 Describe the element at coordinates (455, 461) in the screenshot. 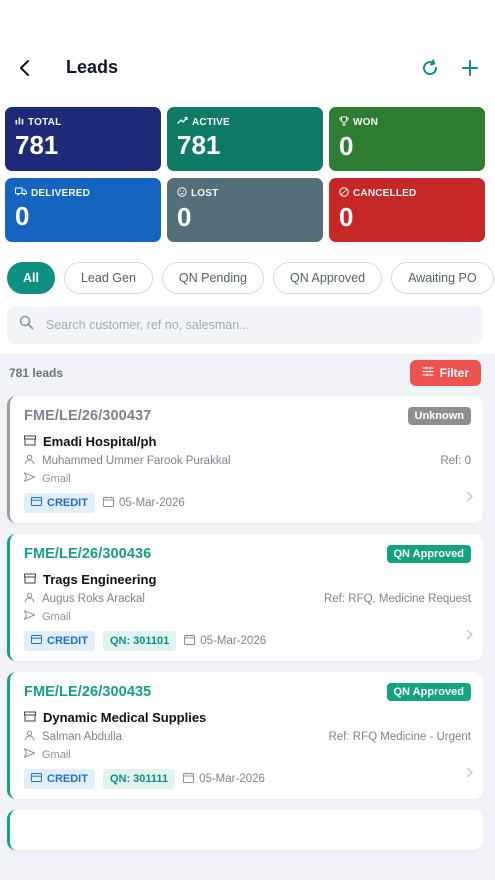

I see `ref-note: Ref: 0` at that location.